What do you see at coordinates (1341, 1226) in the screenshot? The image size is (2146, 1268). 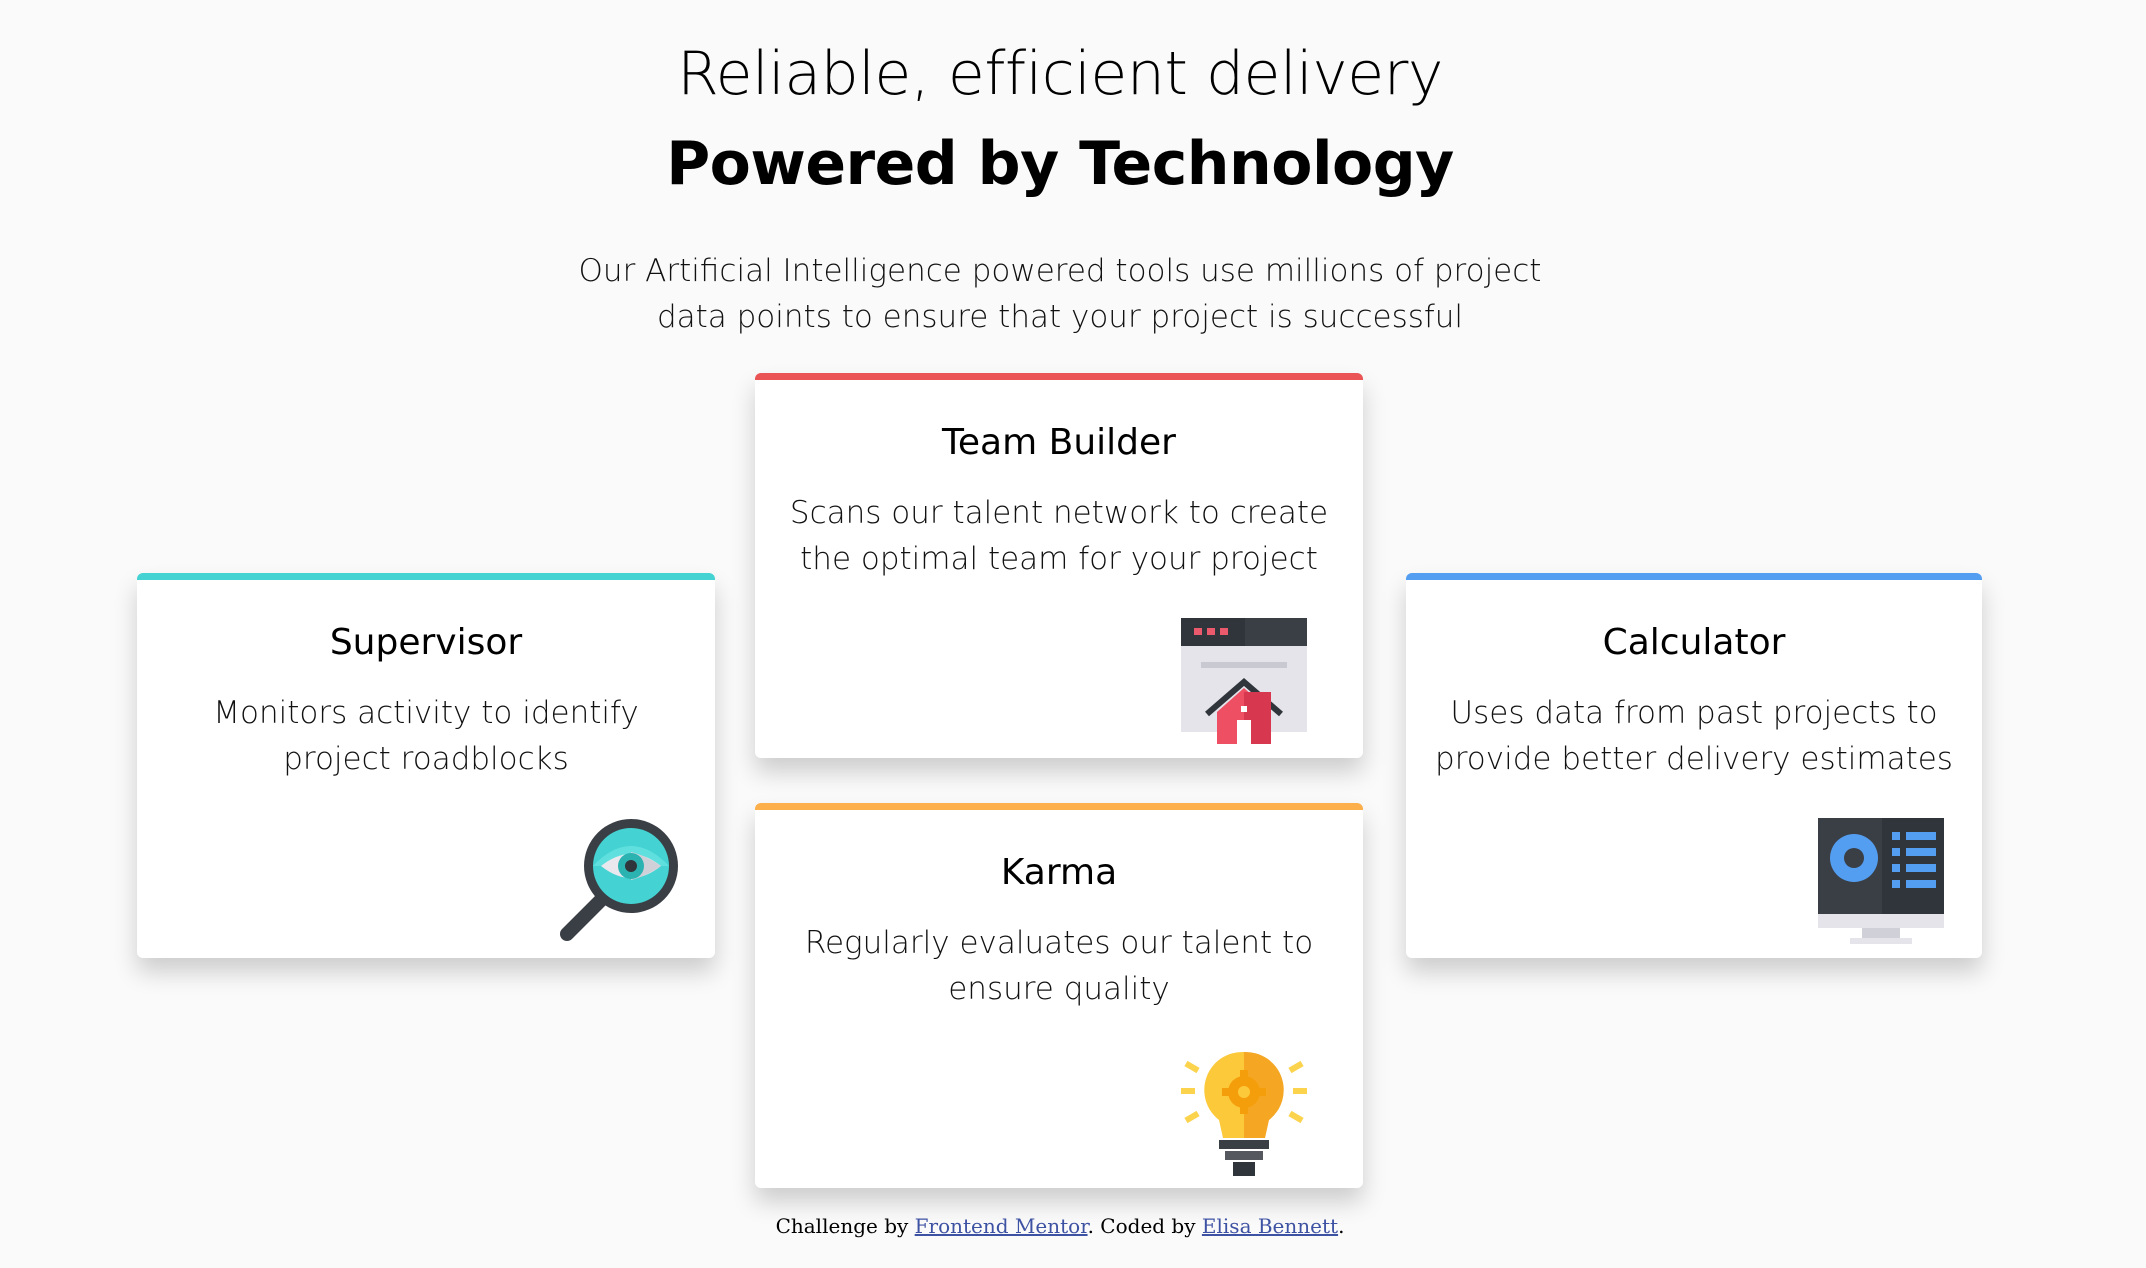 I see `footer-suffix: .` at bounding box center [1341, 1226].